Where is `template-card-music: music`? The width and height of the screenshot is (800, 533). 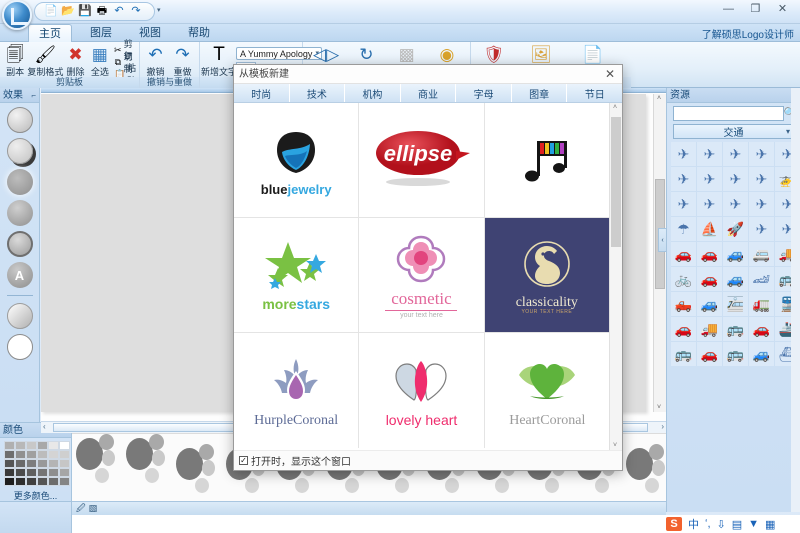 template-card-music: music is located at coordinates (547, 160).